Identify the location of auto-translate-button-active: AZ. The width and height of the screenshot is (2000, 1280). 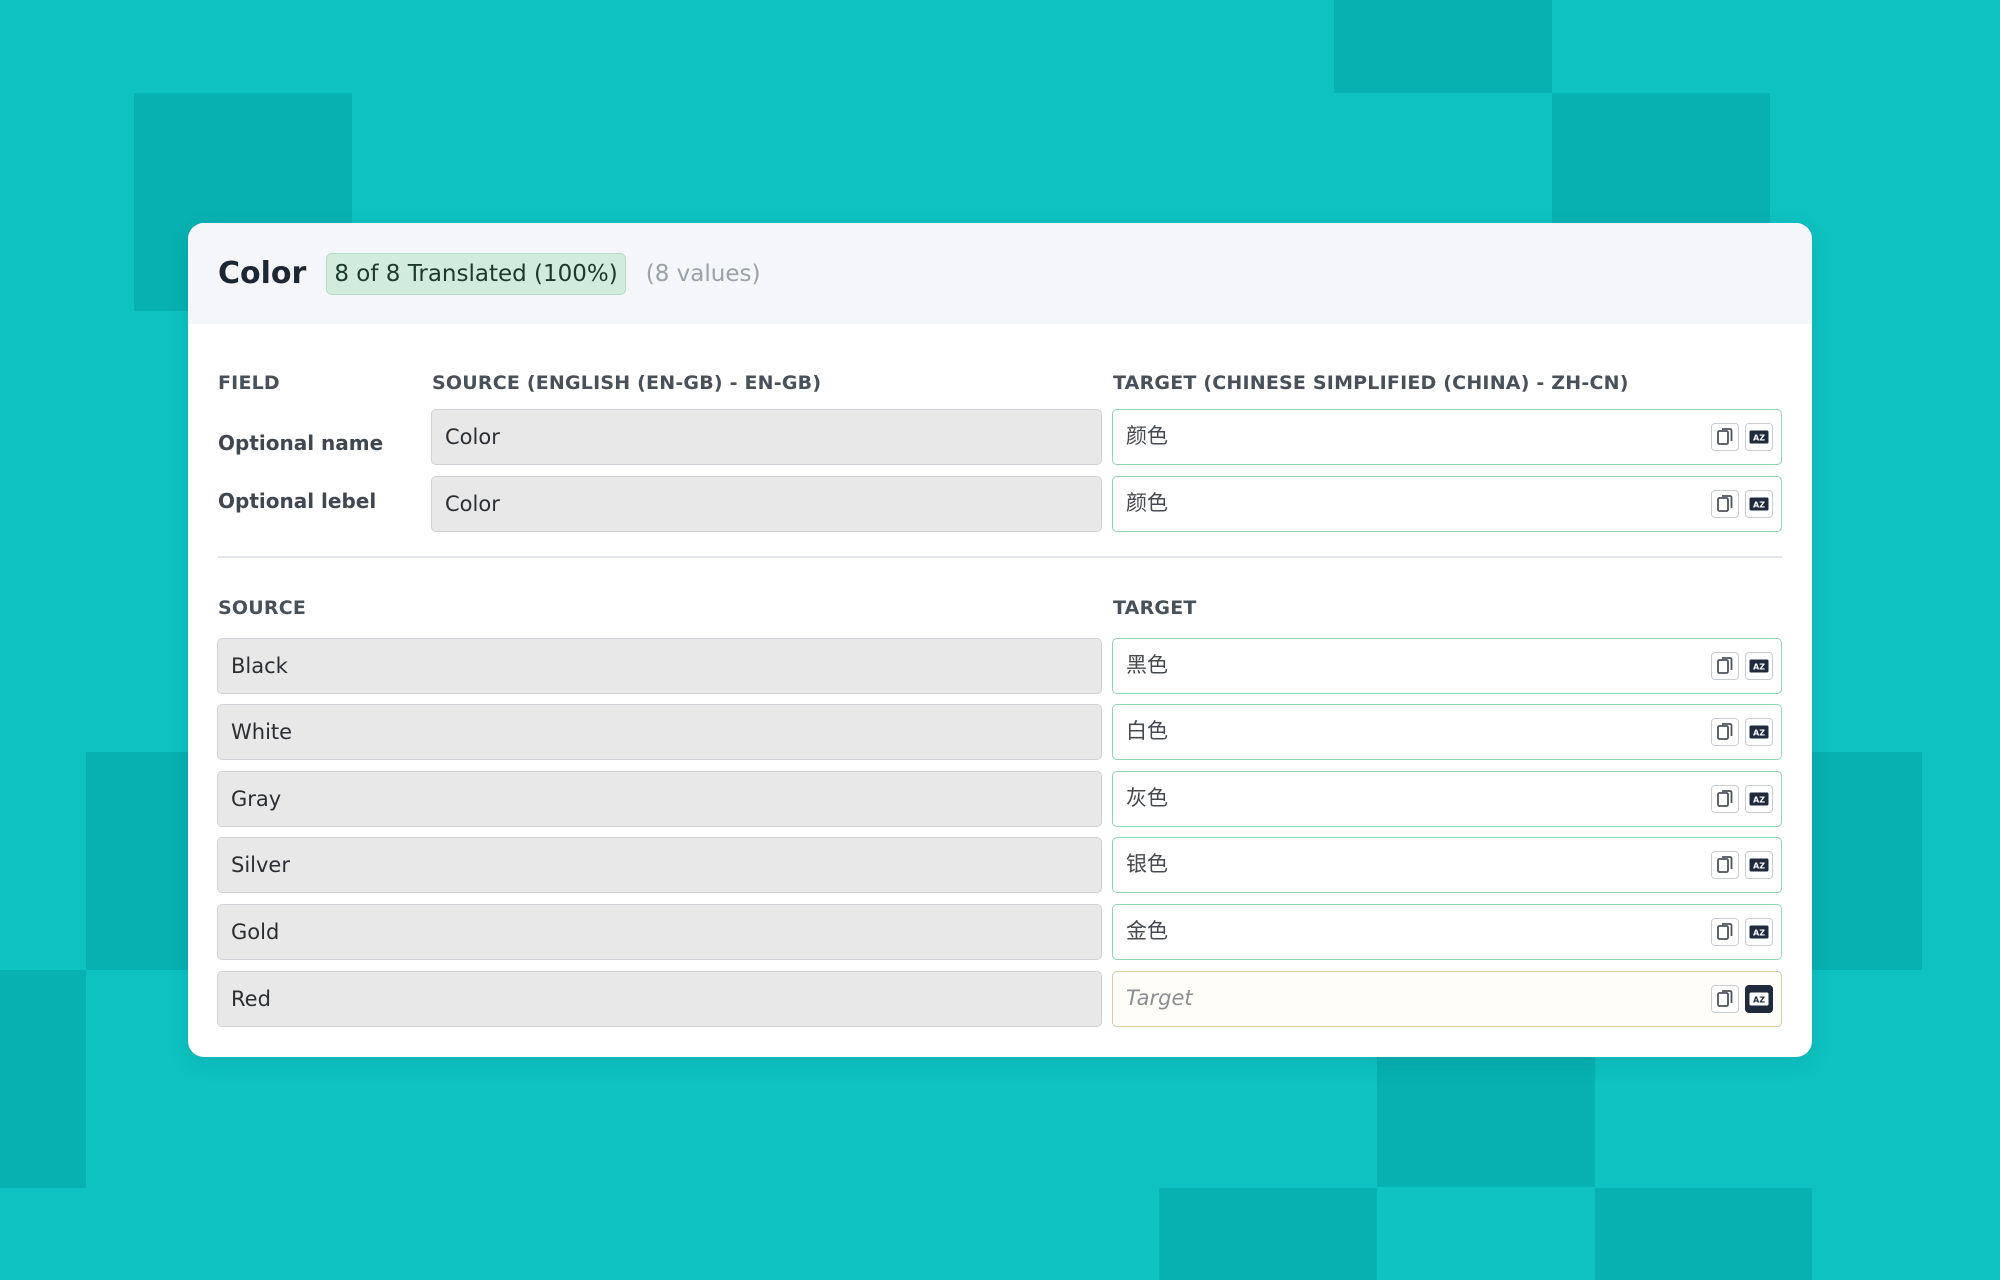
(1759, 999).